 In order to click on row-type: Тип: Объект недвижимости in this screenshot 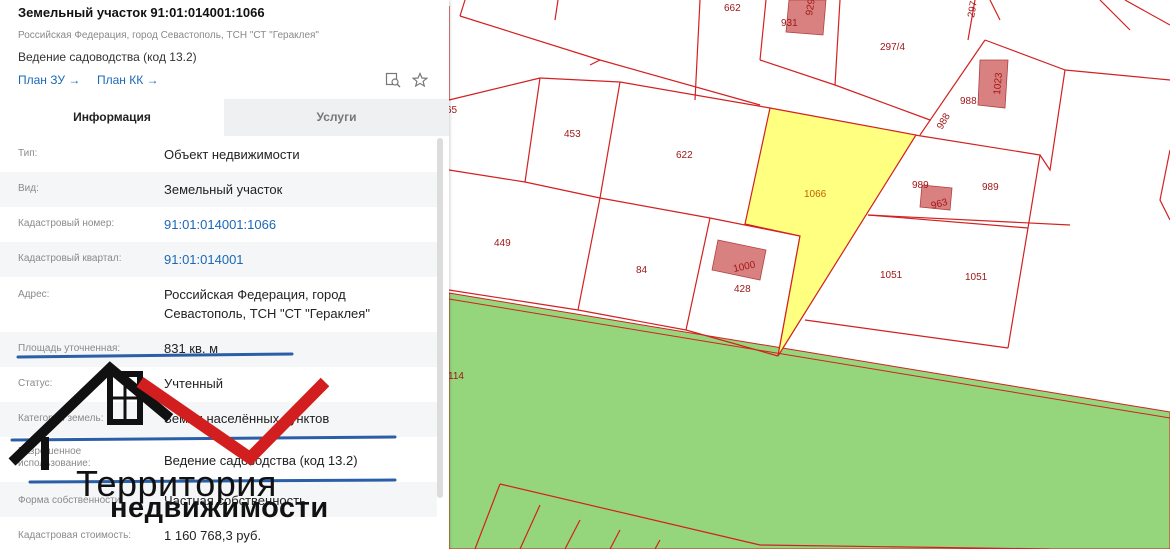, I will do `click(218, 154)`.